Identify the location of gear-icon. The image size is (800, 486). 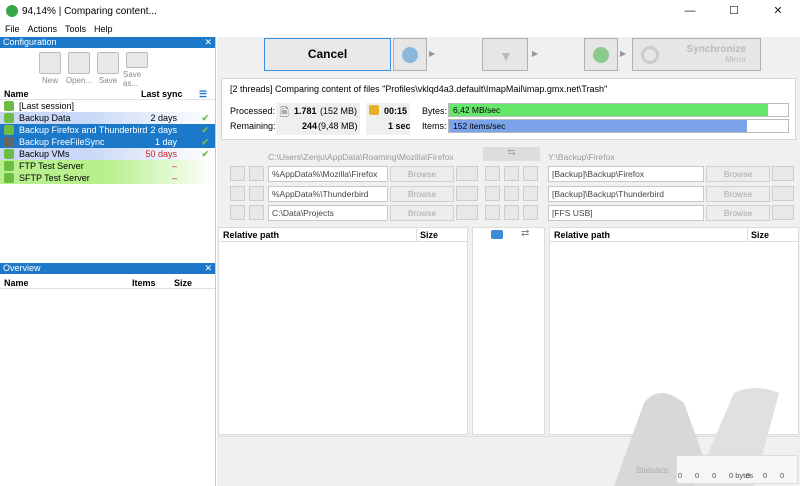
(410, 55).